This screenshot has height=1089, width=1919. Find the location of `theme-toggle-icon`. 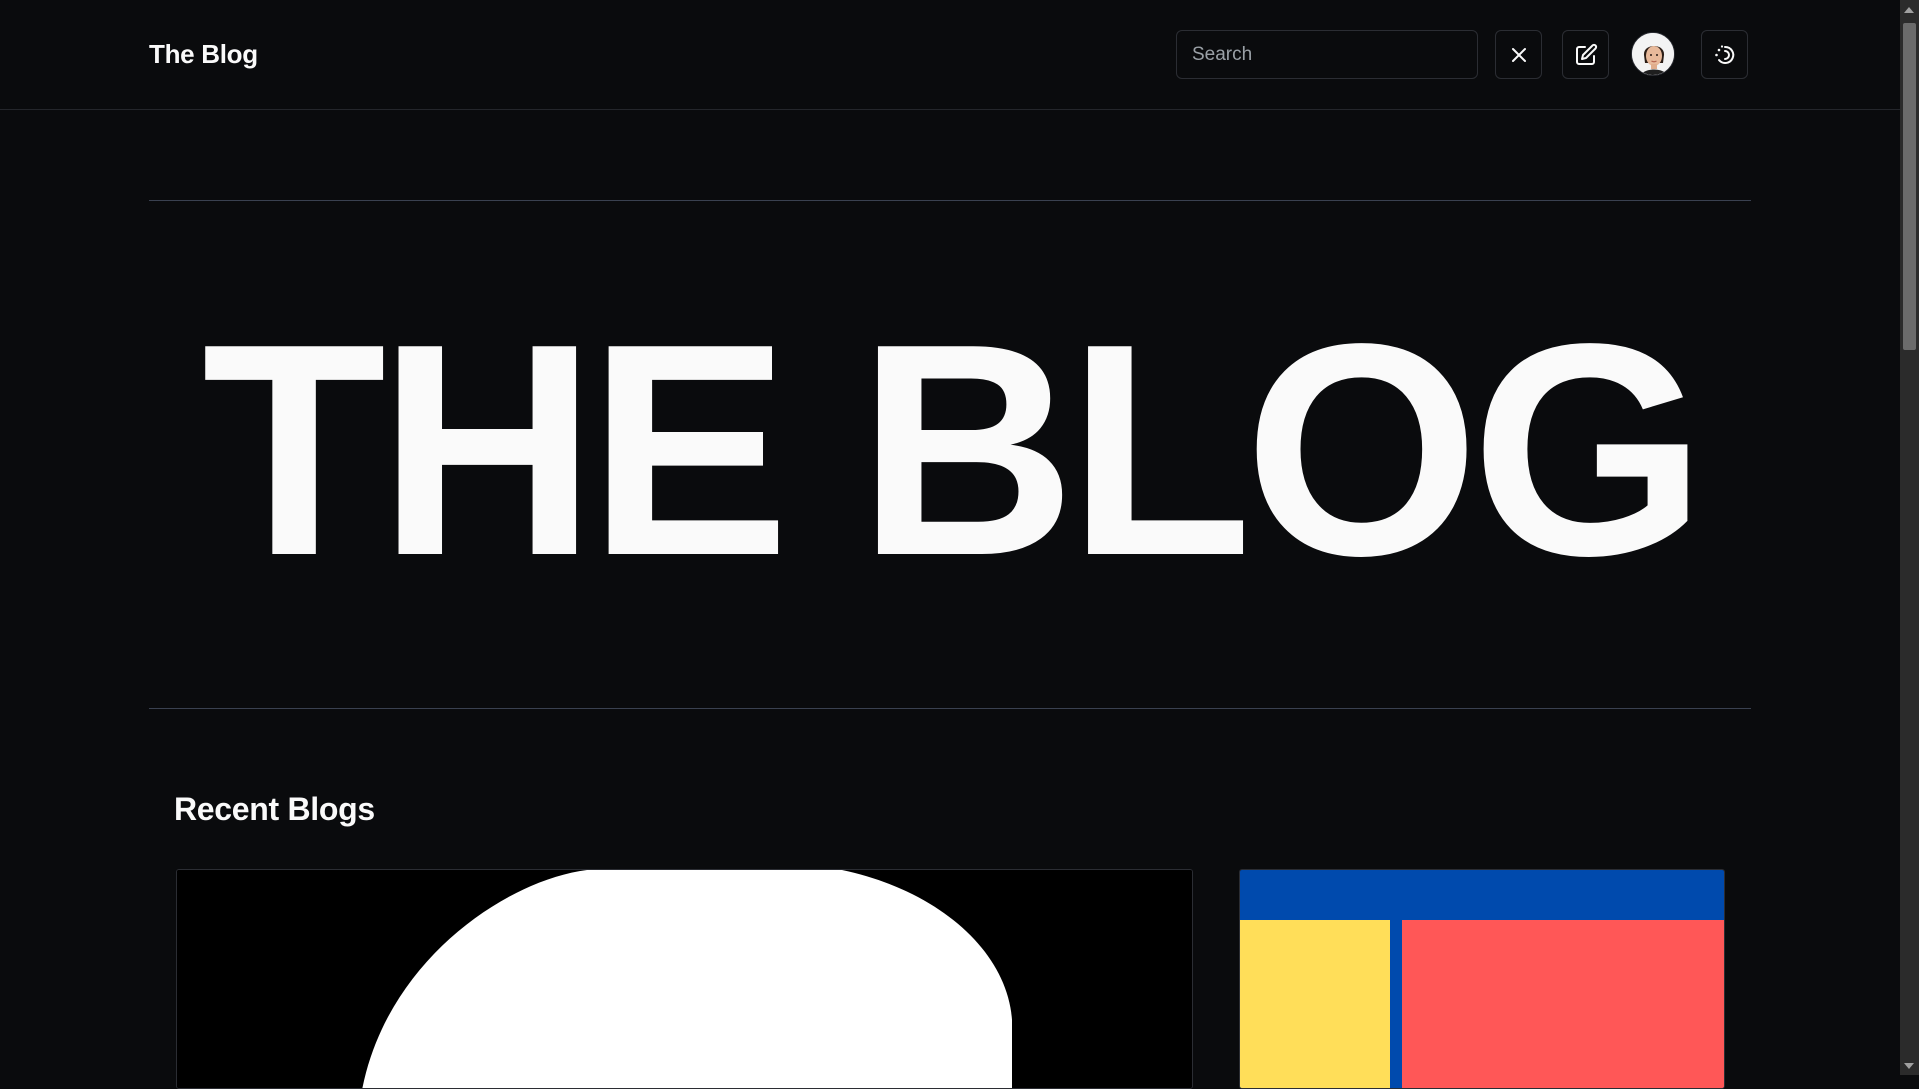

theme-toggle-icon is located at coordinates (1724, 54).